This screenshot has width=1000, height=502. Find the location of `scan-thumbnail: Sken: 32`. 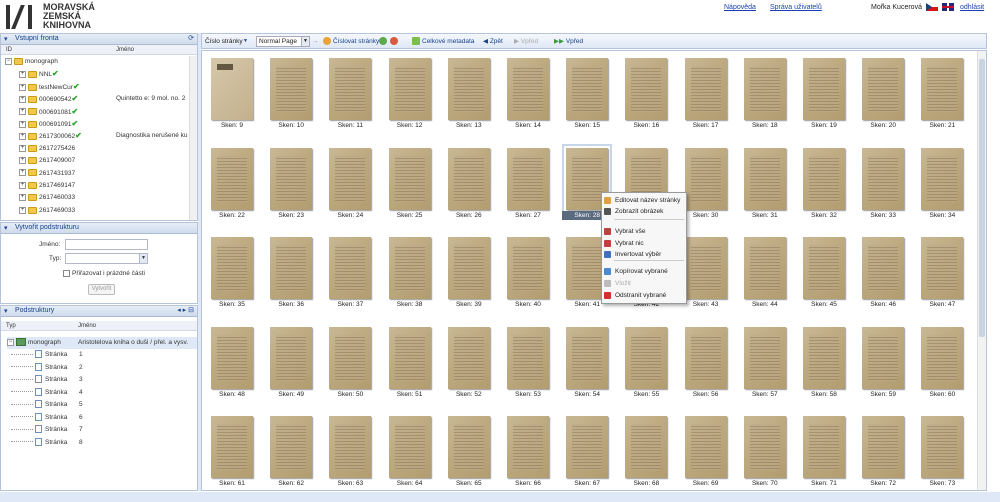

scan-thumbnail: Sken: 32 is located at coordinates (824, 183).